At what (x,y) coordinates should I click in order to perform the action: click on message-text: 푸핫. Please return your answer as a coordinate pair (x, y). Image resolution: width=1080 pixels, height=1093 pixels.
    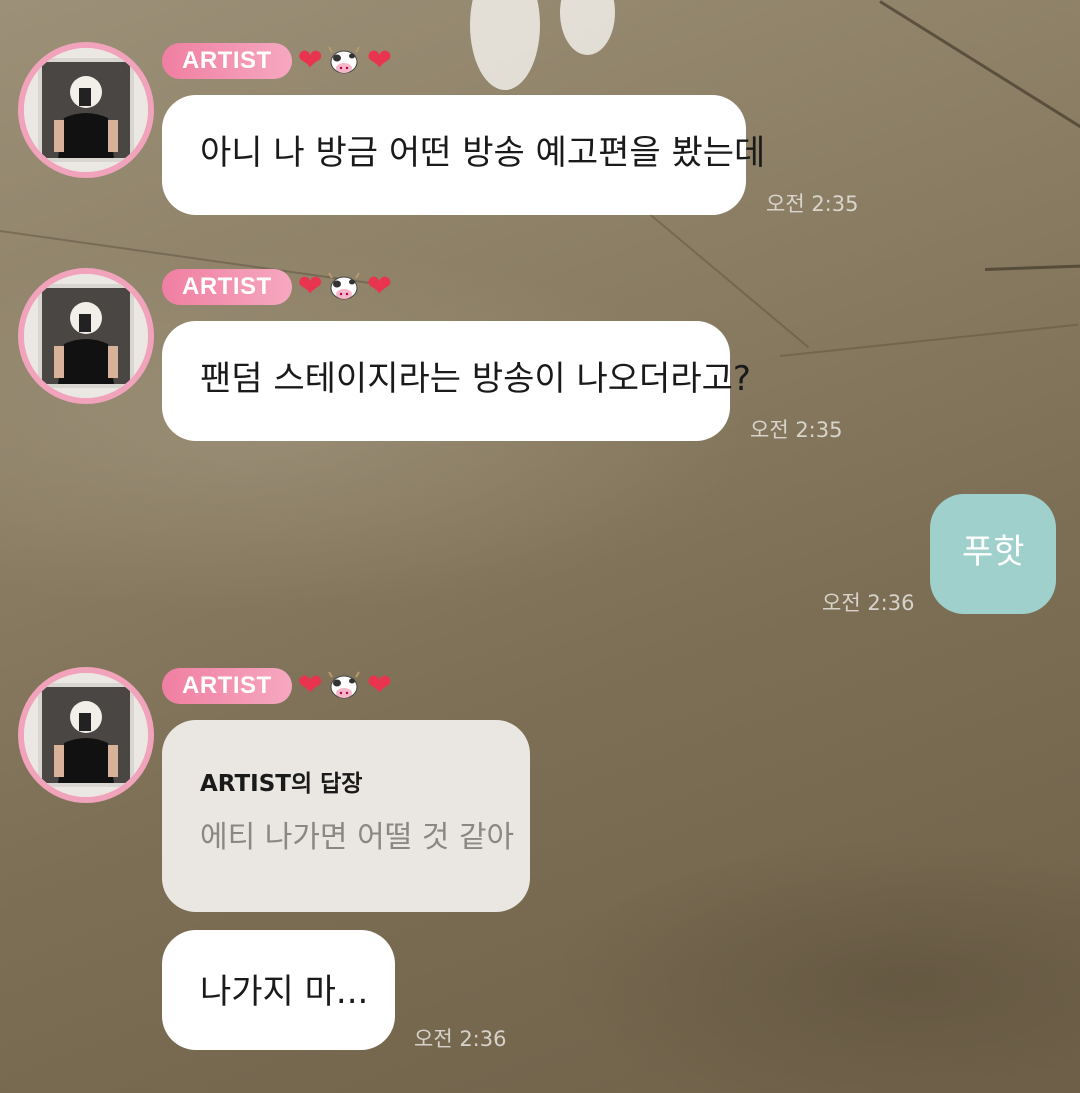
    Looking at the image, I should click on (993, 552).